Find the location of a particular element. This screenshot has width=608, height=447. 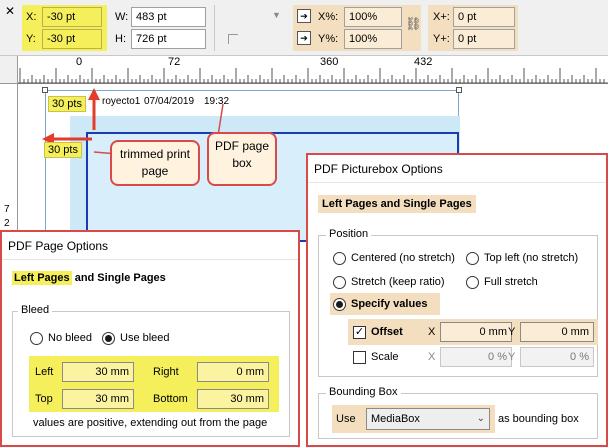

top-left-radio is located at coordinates (472, 258).